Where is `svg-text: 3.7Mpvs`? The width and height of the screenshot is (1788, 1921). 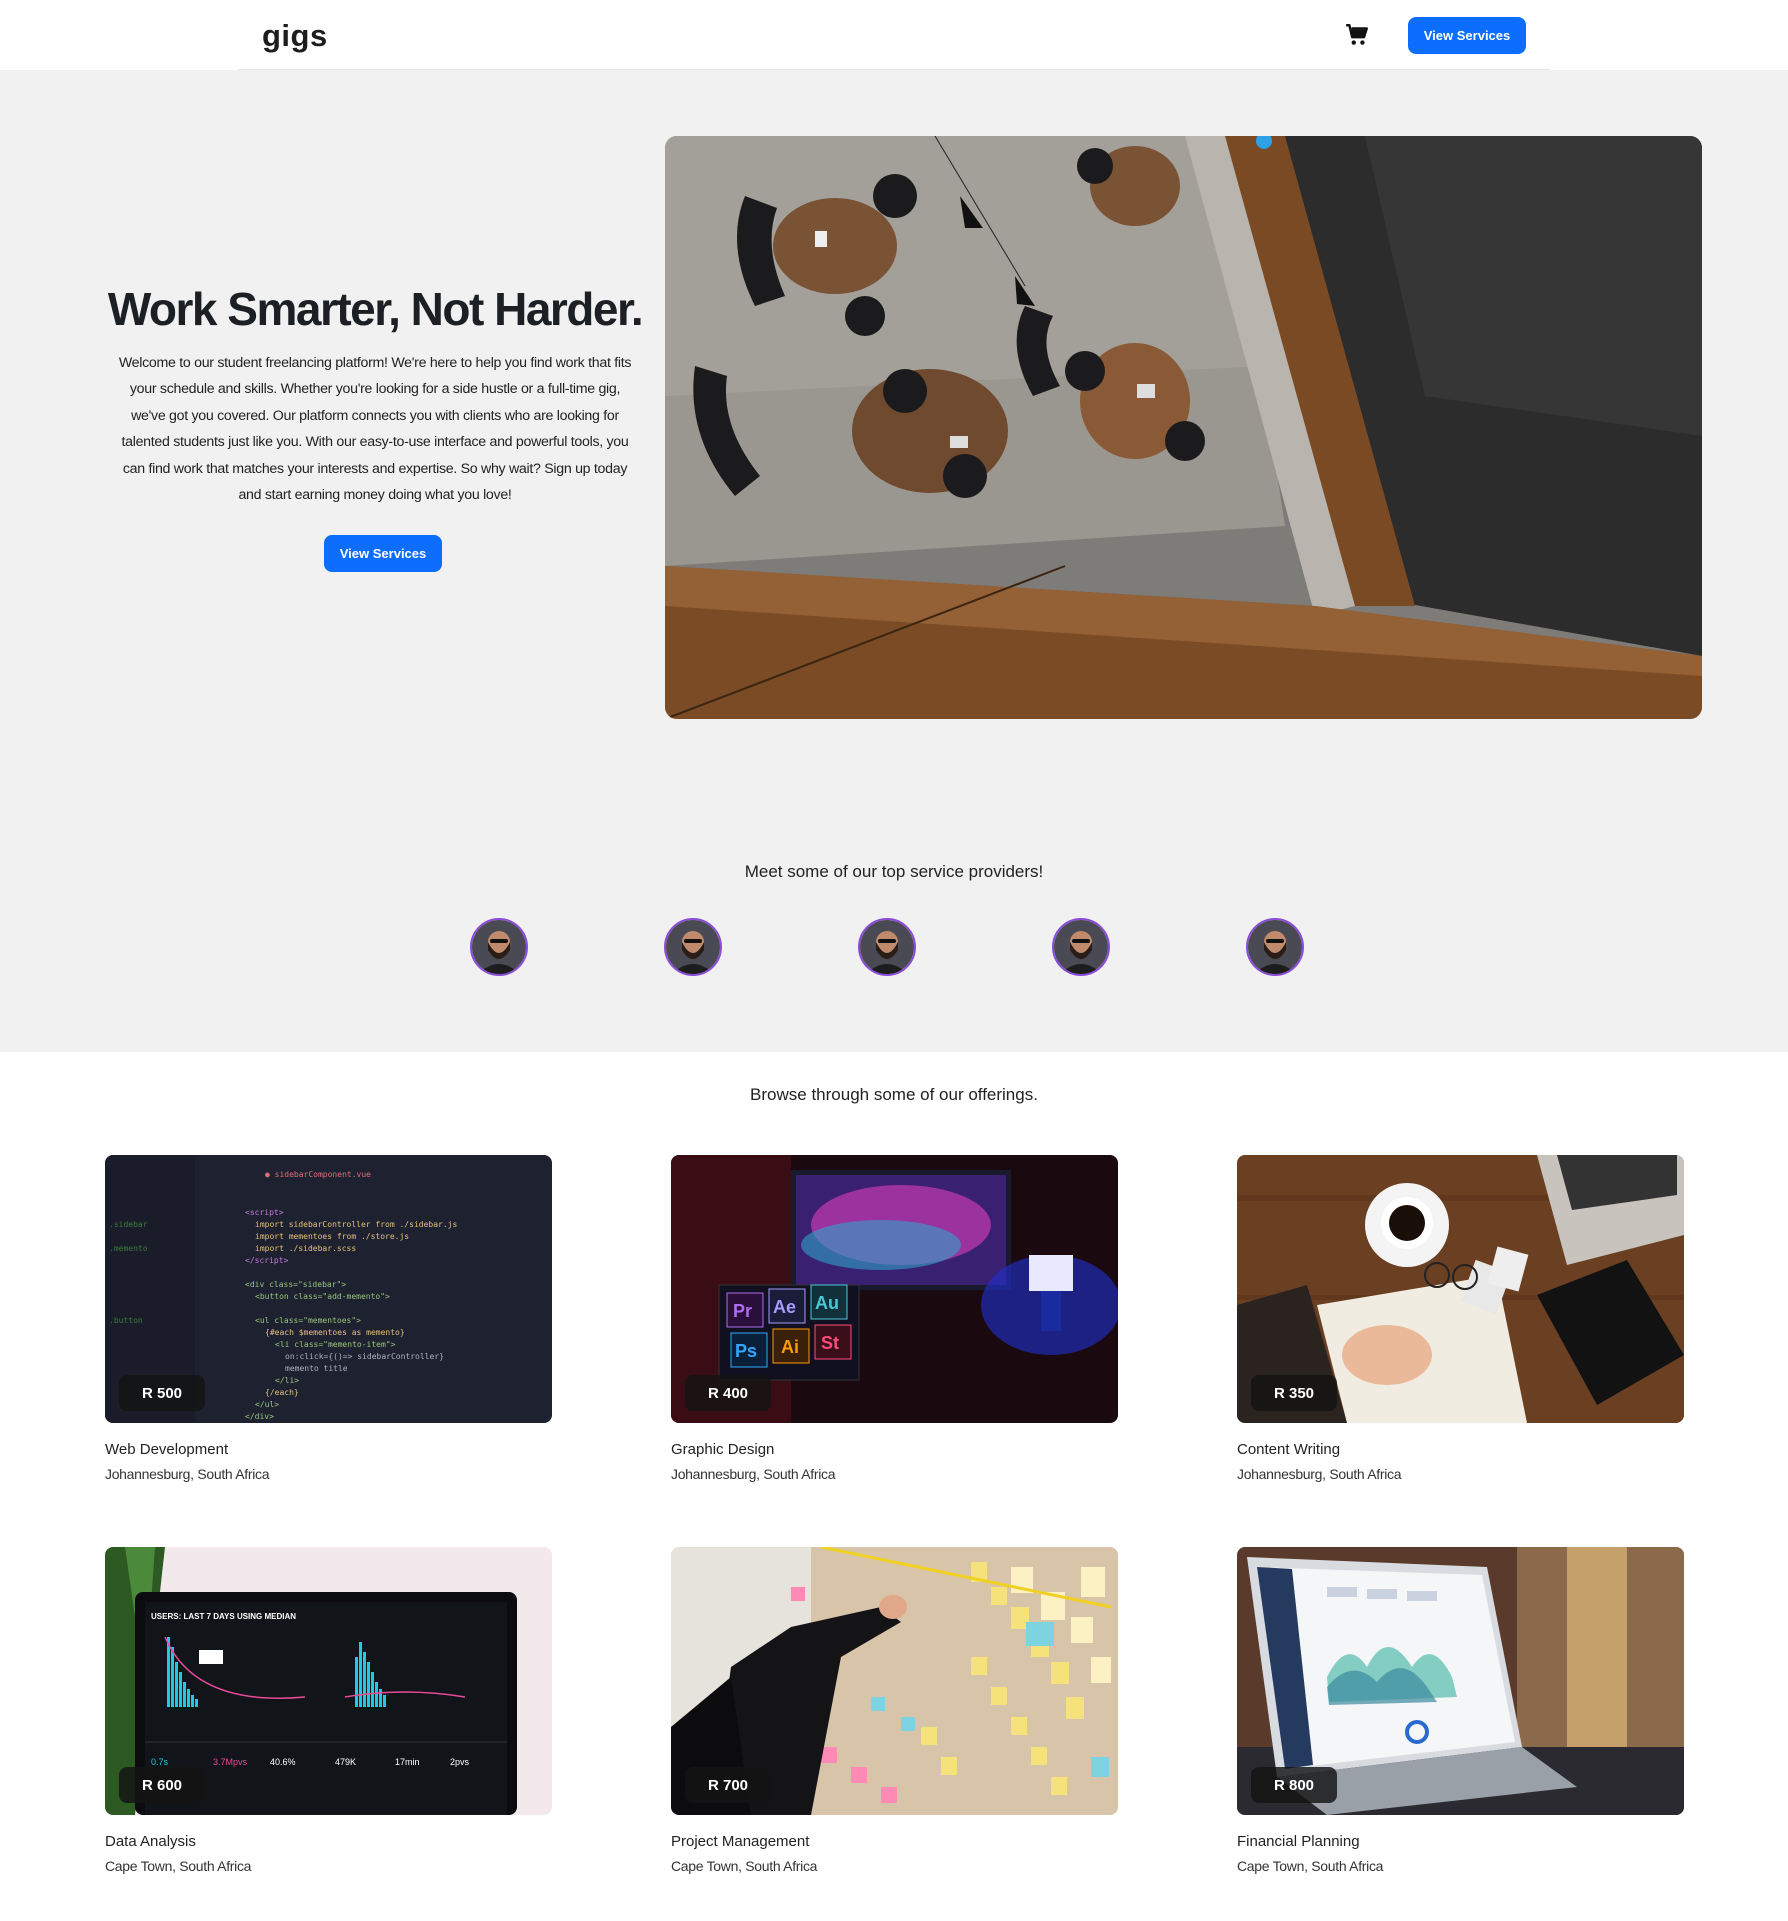 svg-text: 3.7Mpvs is located at coordinates (230, 1762).